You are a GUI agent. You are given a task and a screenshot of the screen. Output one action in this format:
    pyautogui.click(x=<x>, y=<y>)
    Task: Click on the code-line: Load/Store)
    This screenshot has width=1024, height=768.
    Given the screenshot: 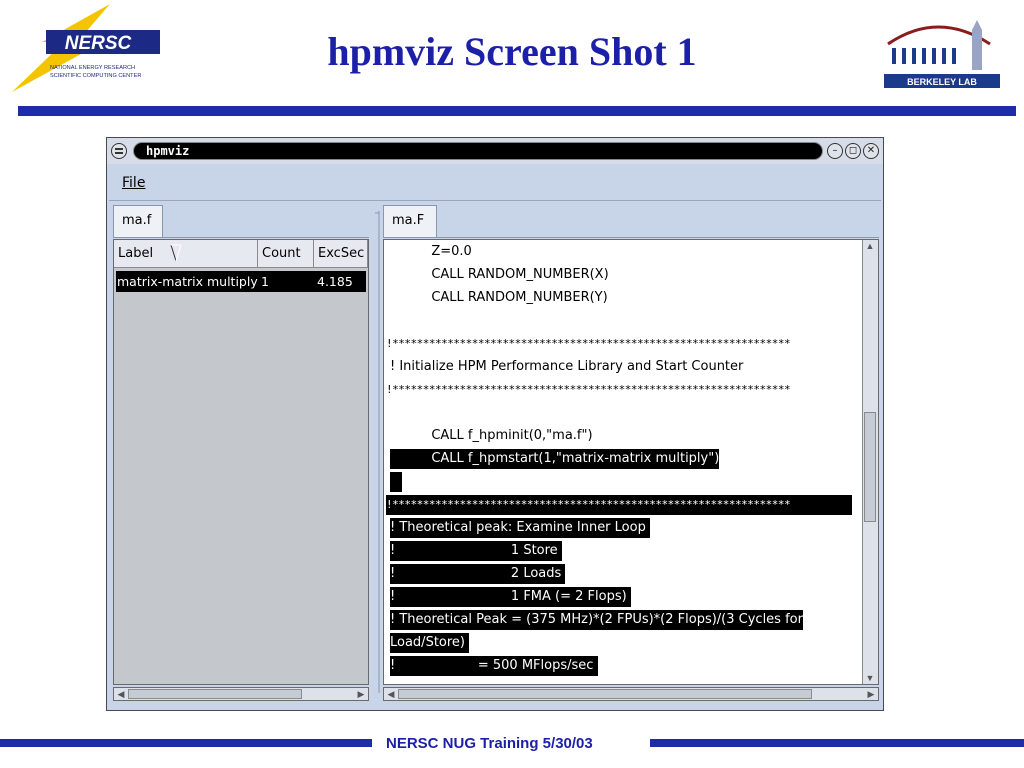 What is the action you would take?
    pyautogui.click(x=430, y=643)
    